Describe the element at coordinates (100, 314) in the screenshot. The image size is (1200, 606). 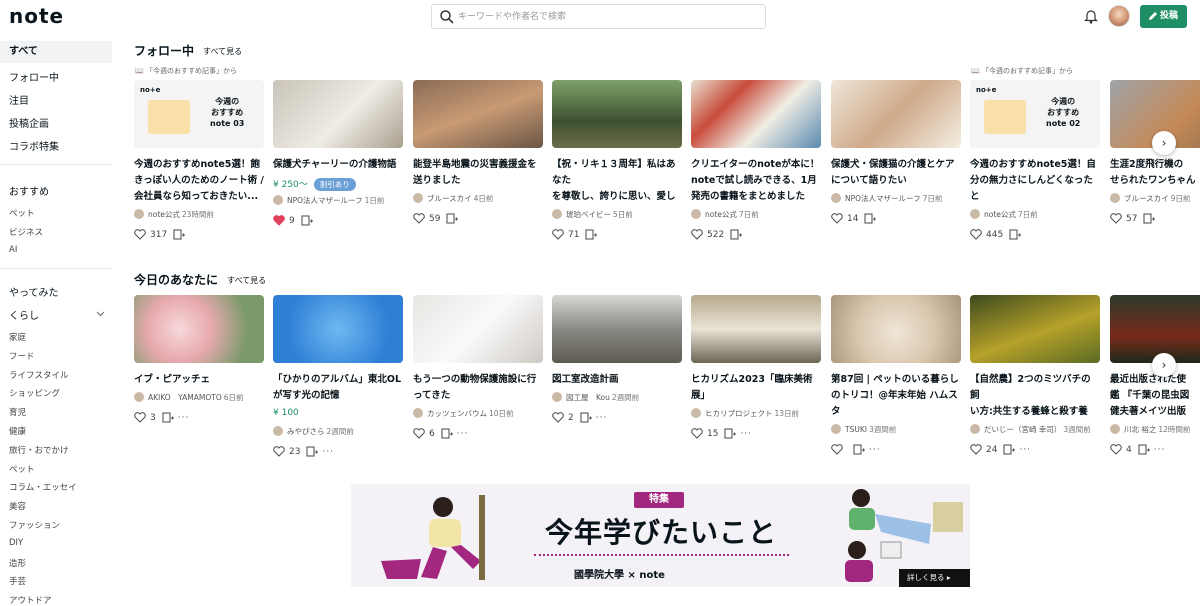
I see `chevron-down-icon` at that location.